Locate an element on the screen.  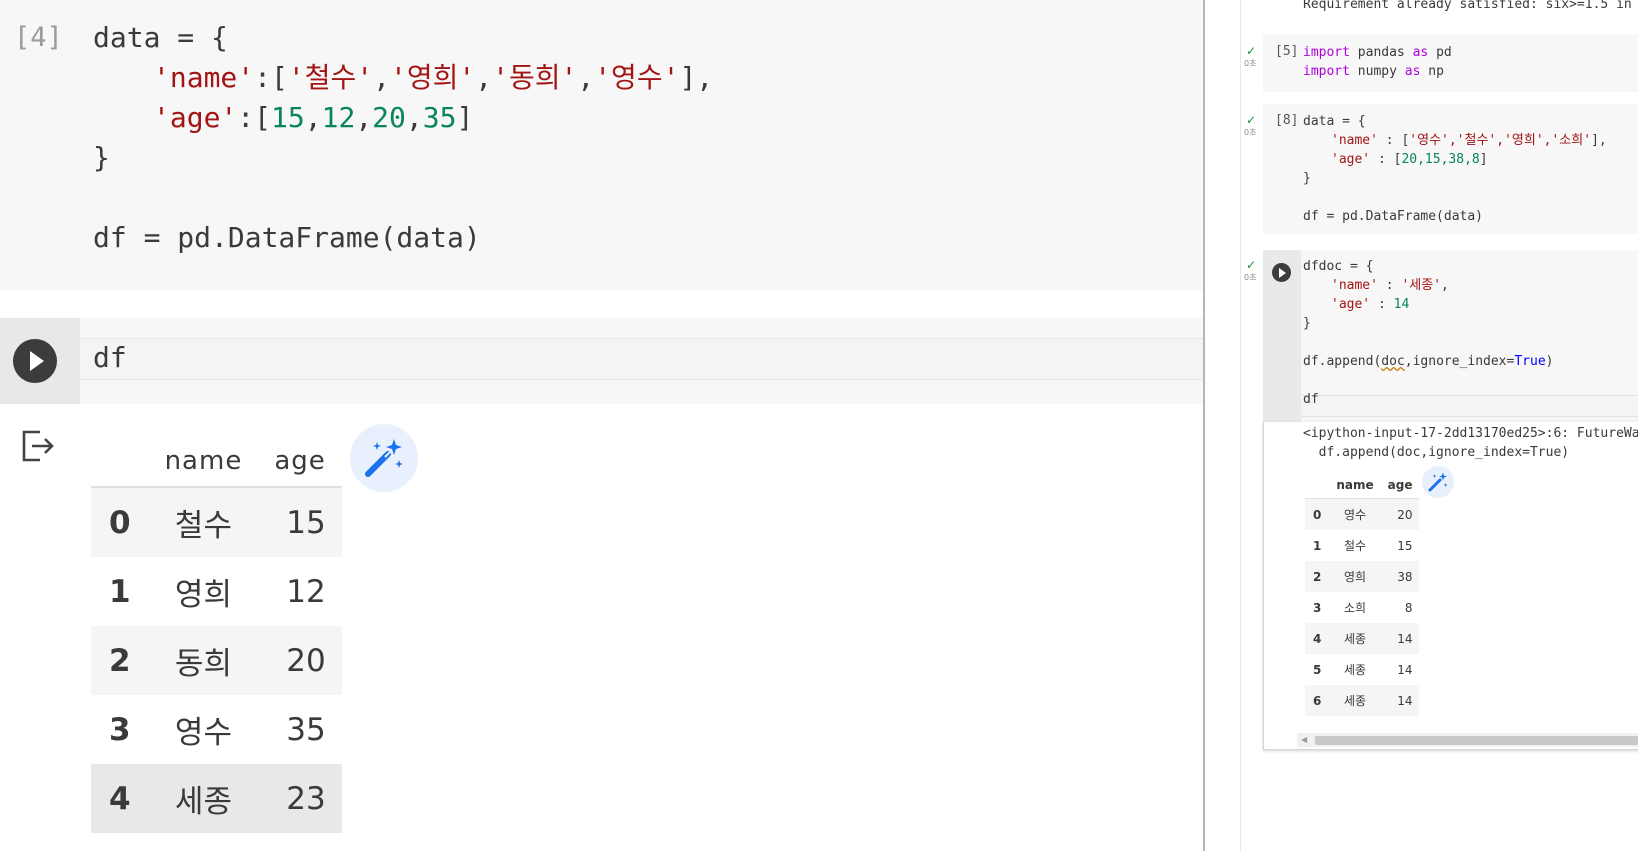
cell-prompt: [8] is located at coordinates (1287, 120).